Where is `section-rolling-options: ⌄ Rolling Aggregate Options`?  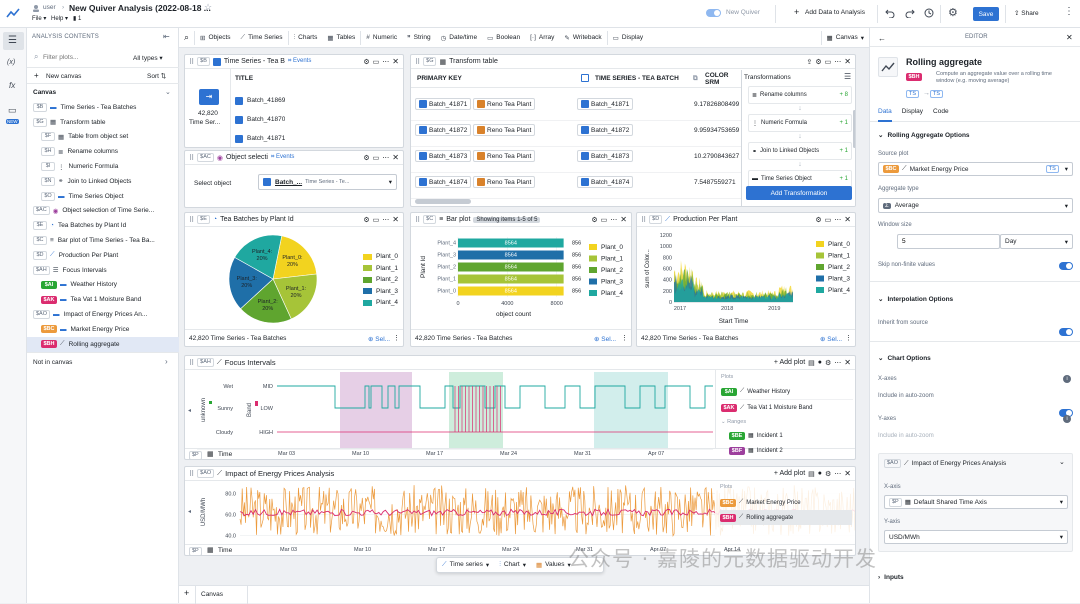 section-rolling-options: ⌄ Rolling Aggregate Options is located at coordinates (924, 135).